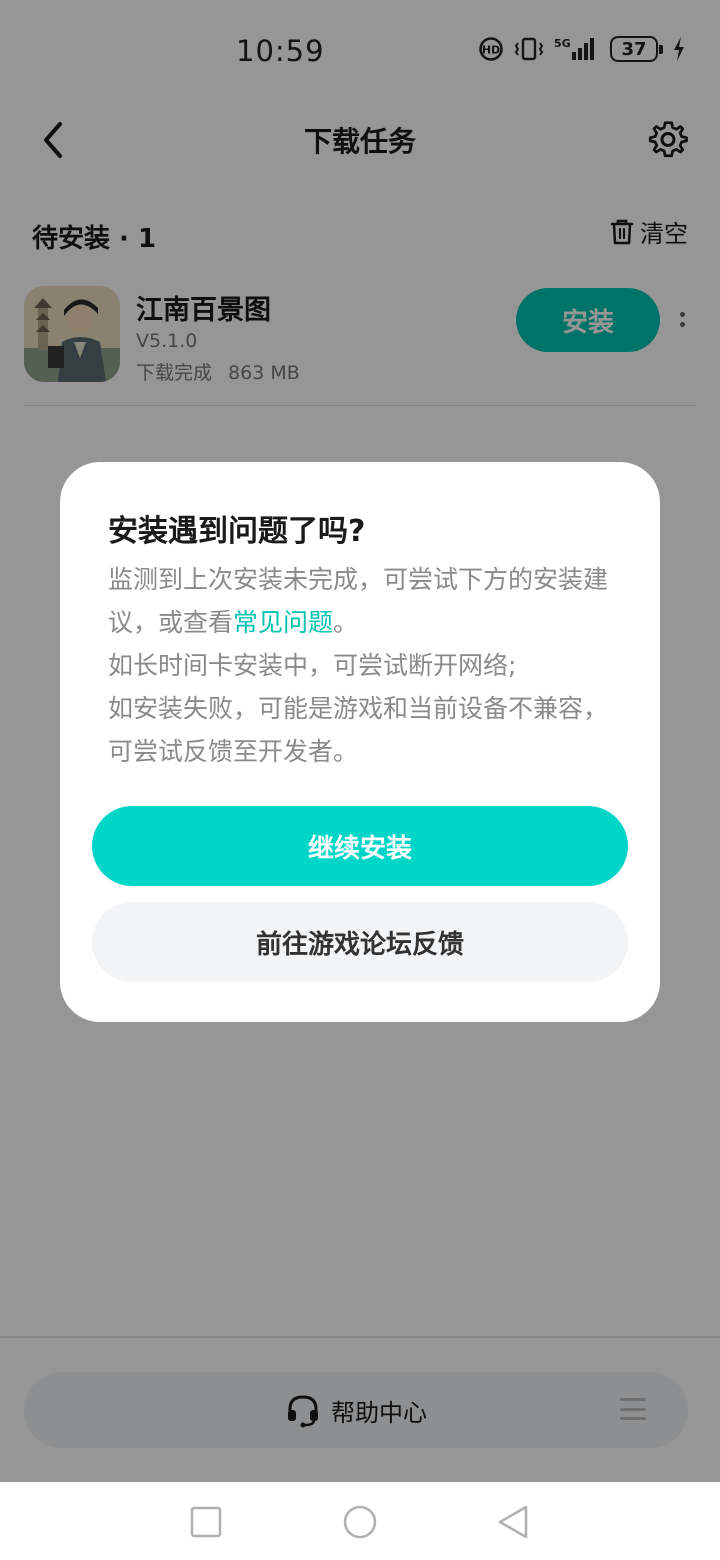 The image size is (720, 1560). I want to click on dialog-title: 安装遇到问题了吗?, so click(237, 531).